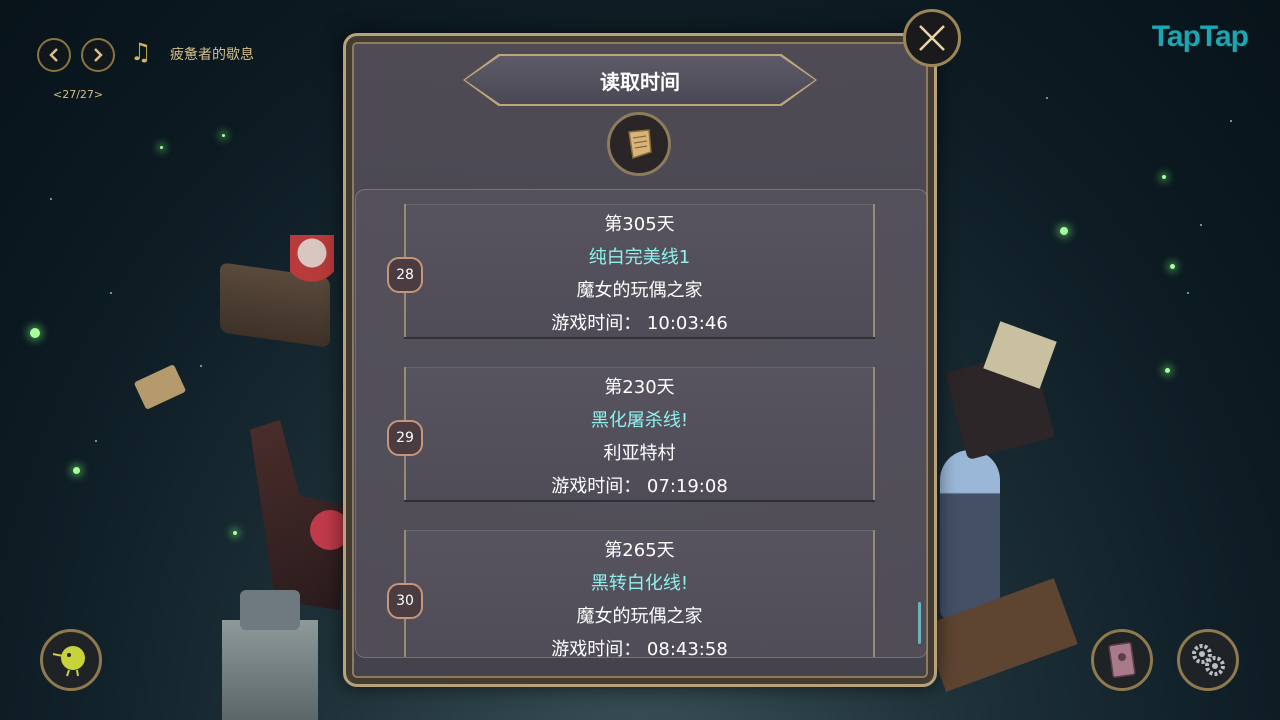  What do you see at coordinates (212, 55) in the screenshot?
I see `track-title: 疲惫者的歇息` at bounding box center [212, 55].